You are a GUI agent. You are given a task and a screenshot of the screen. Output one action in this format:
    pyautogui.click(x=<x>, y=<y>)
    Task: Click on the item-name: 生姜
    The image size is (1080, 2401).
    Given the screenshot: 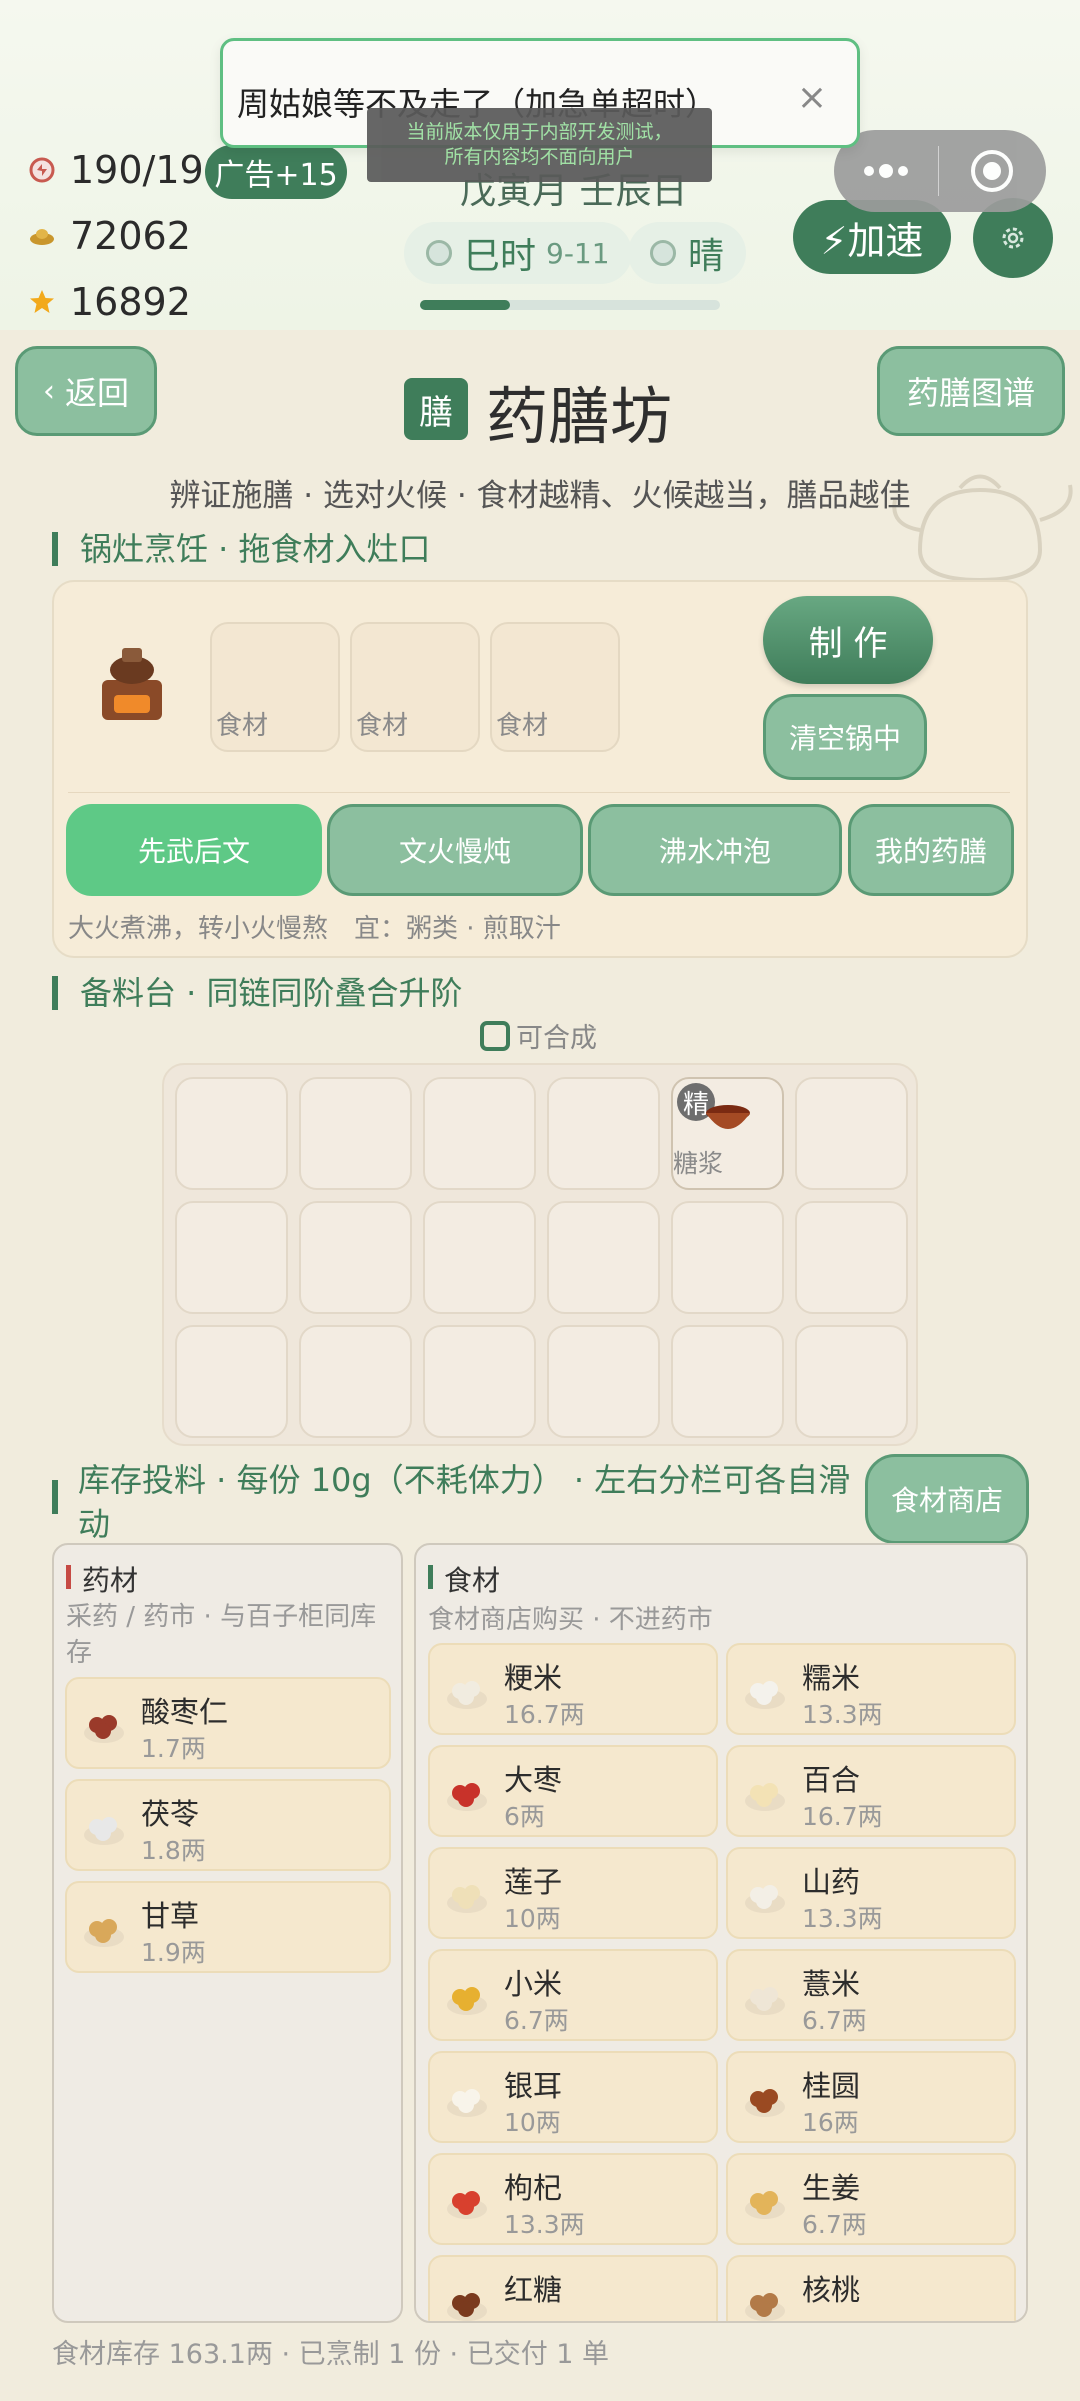 What is the action you would take?
    pyautogui.click(x=831, y=2188)
    